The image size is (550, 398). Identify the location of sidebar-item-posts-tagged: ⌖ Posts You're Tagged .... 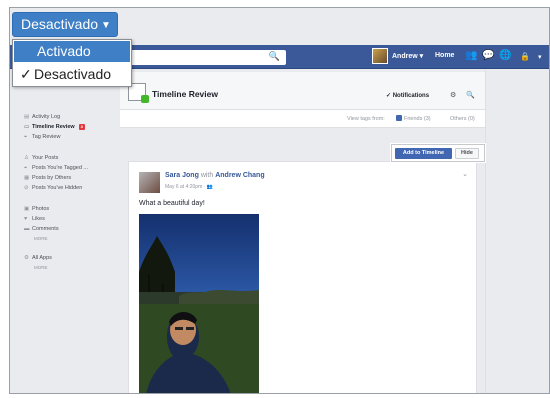
(56, 169).